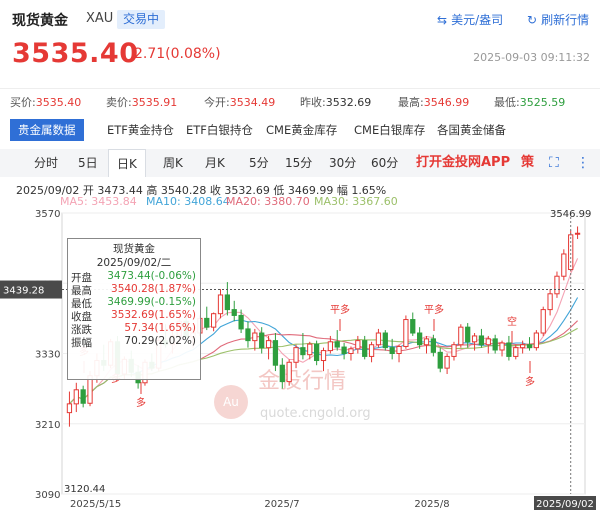 The width and height of the screenshot is (600, 514). I want to click on tab-etf-silver: ETF白银持仓, so click(219, 130).